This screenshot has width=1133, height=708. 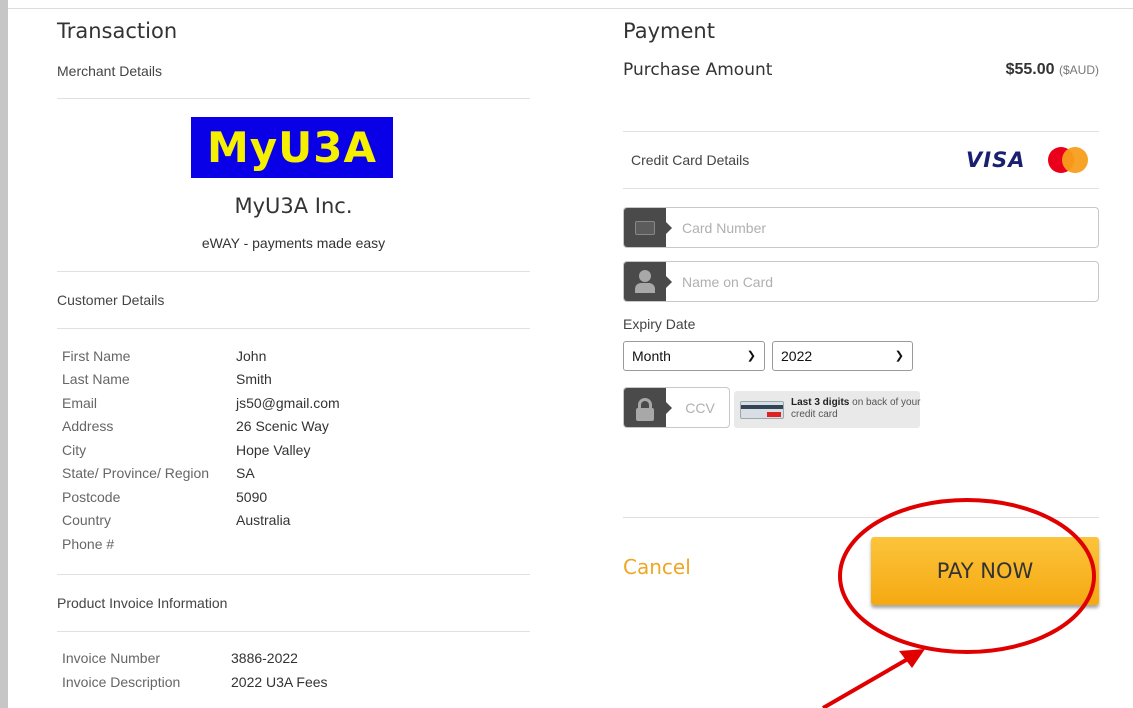 I want to click on address-value: 26 Scenic Way, so click(x=282, y=426).